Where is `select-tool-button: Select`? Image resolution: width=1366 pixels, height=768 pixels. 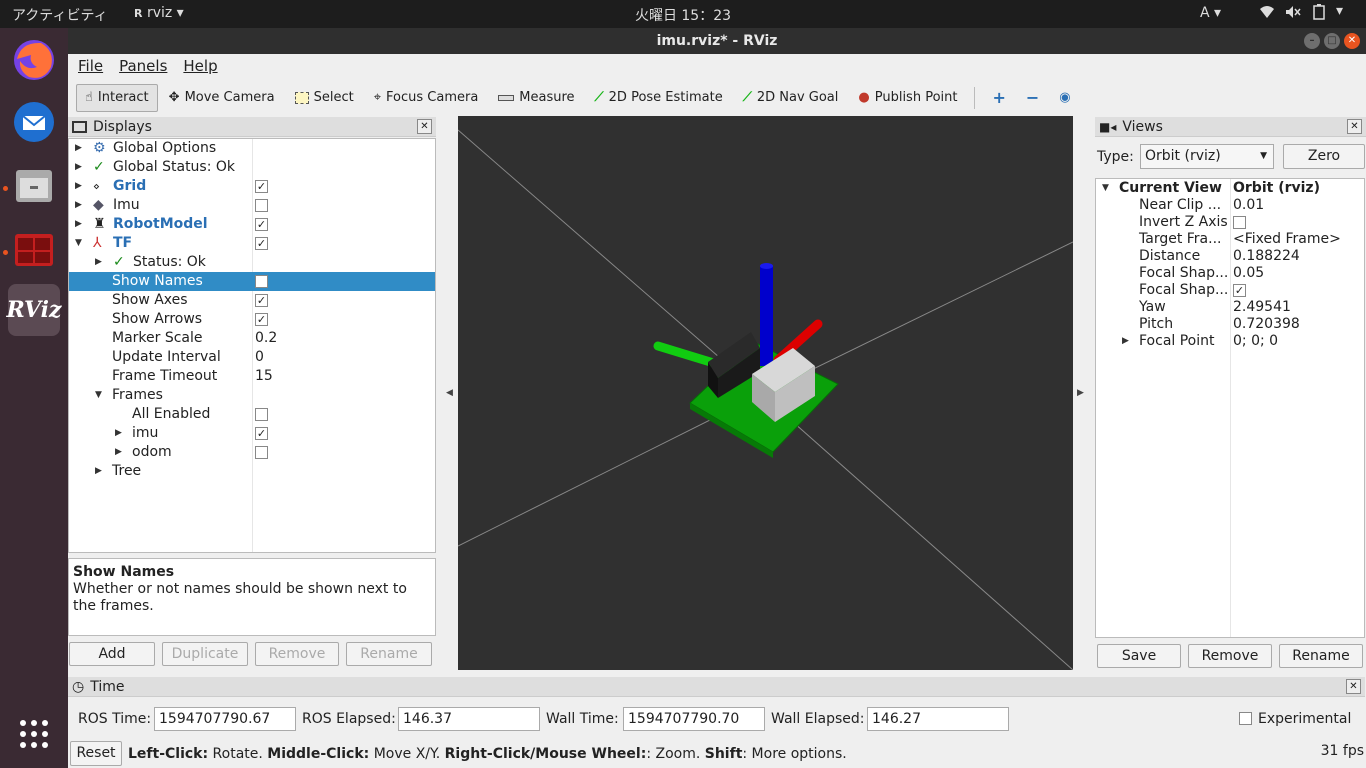
select-tool-button: Select is located at coordinates (324, 98).